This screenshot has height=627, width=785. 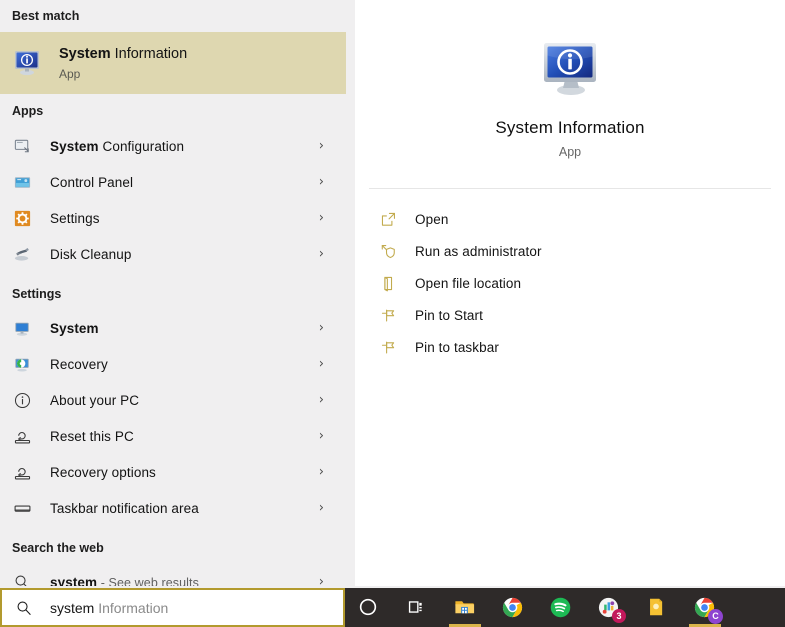 What do you see at coordinates (117, 146) in the screenshot?
I see `result-label: System Configuration` at bounding box center [117, 146].